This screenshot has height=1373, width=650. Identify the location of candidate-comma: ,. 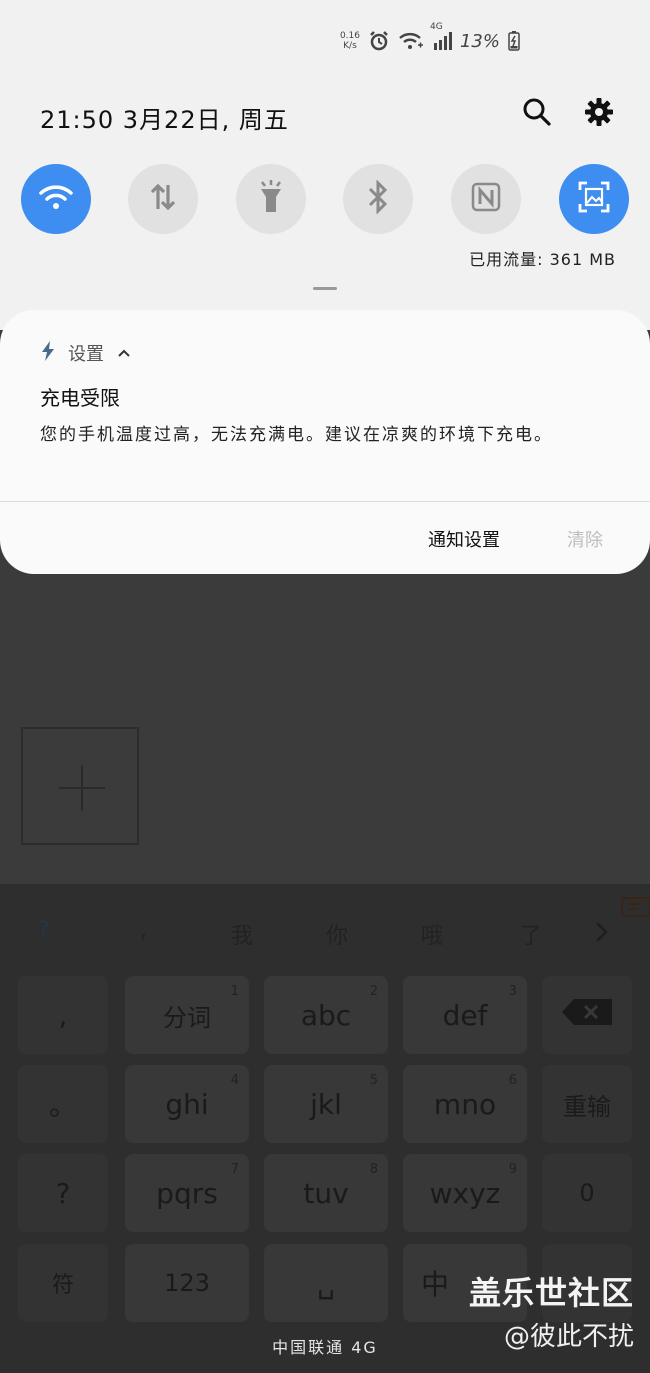
(143, 930).